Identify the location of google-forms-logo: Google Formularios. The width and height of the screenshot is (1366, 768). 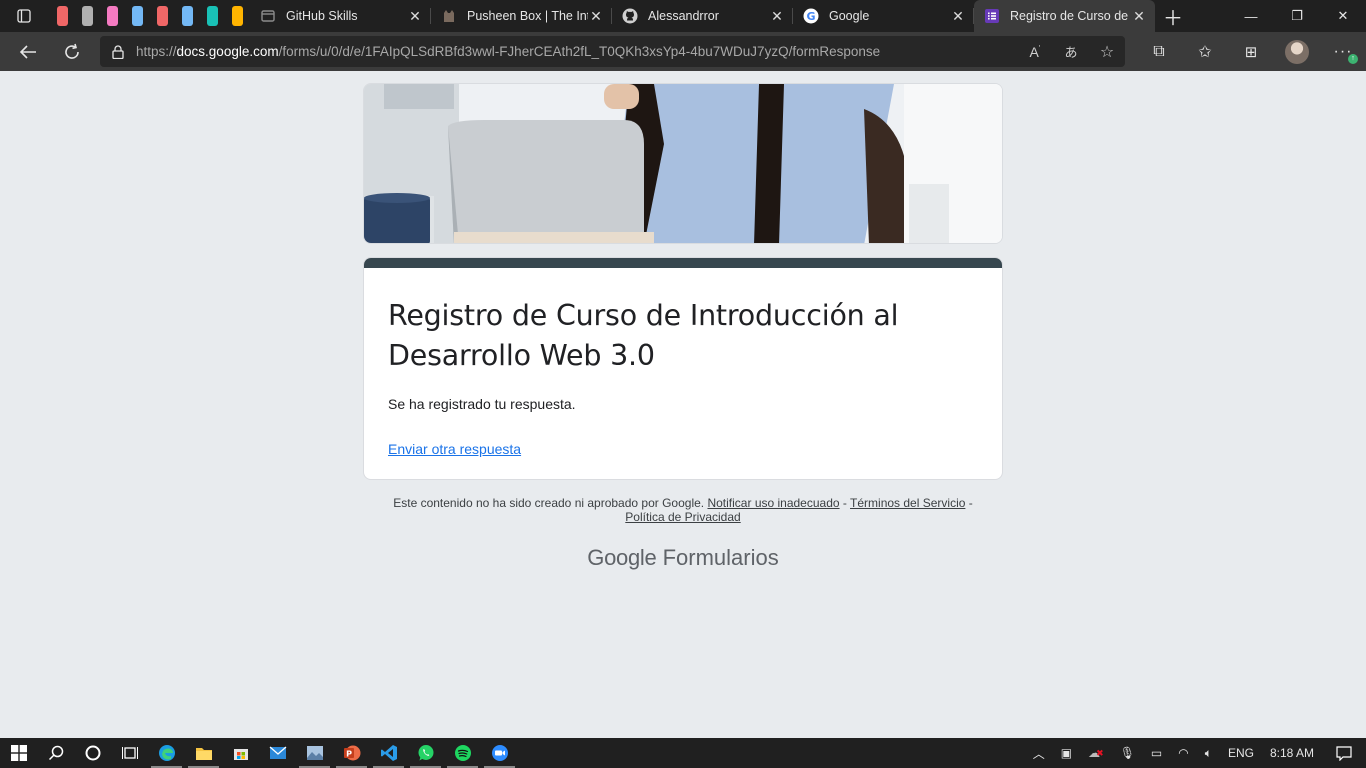
(683, 558).